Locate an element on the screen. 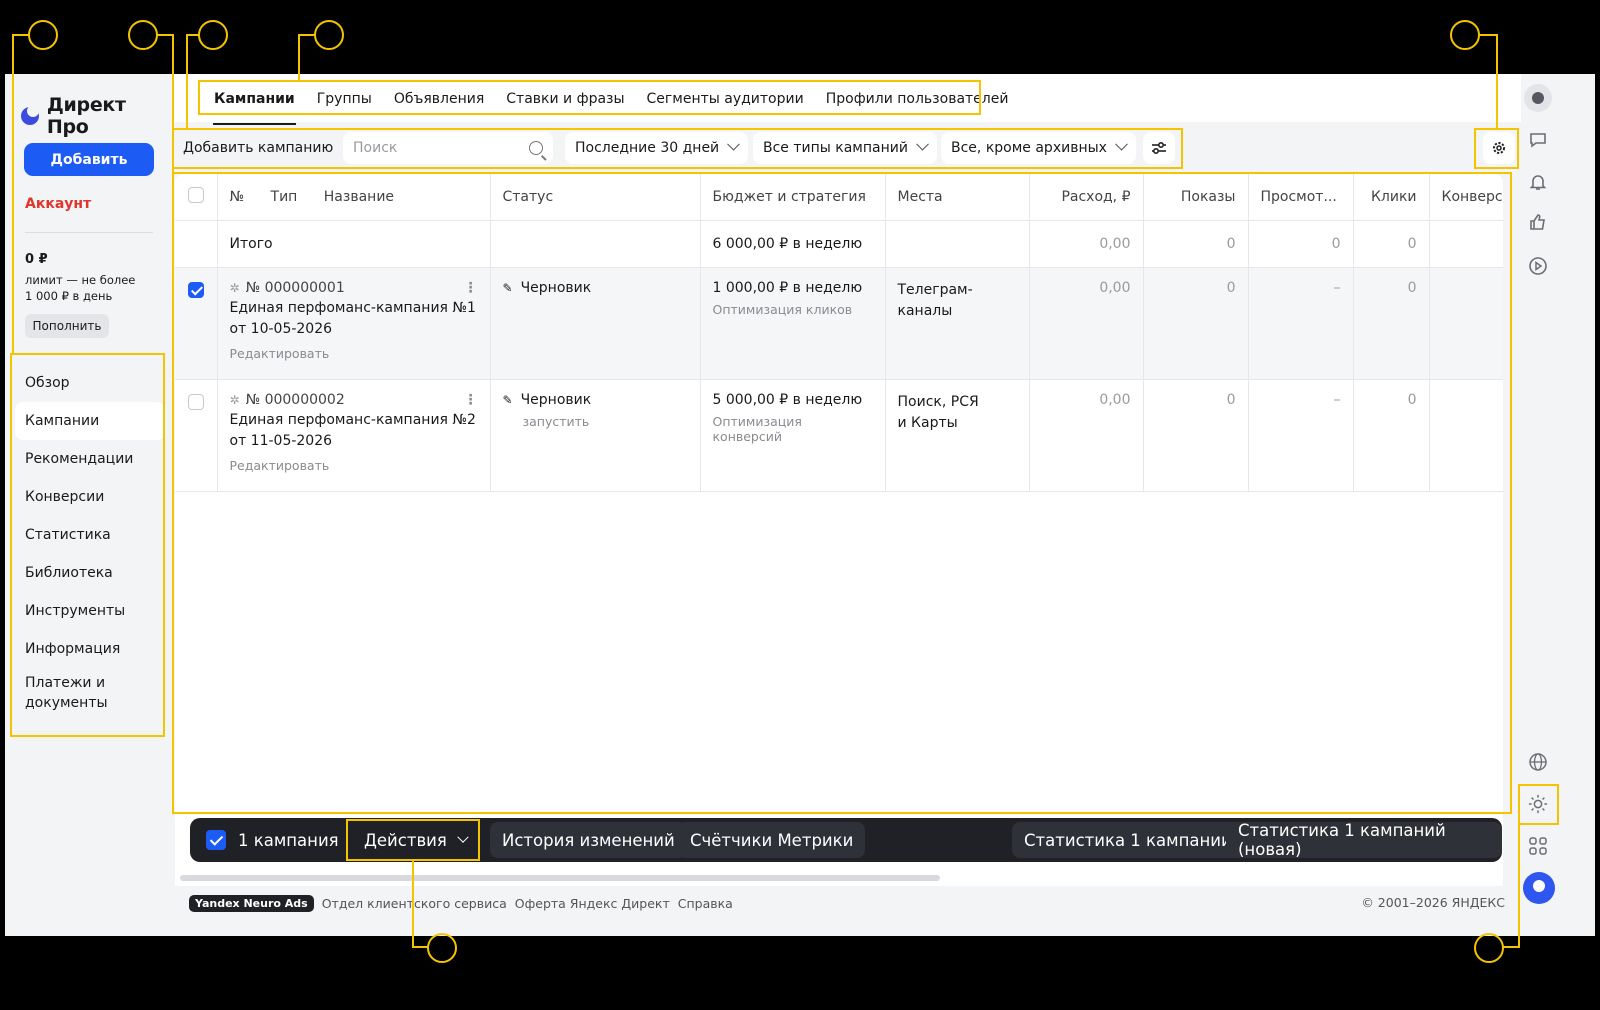 The height and width of the screenshot is (1010, 1600). assistant-icon is located at coordinates (1539, 888).